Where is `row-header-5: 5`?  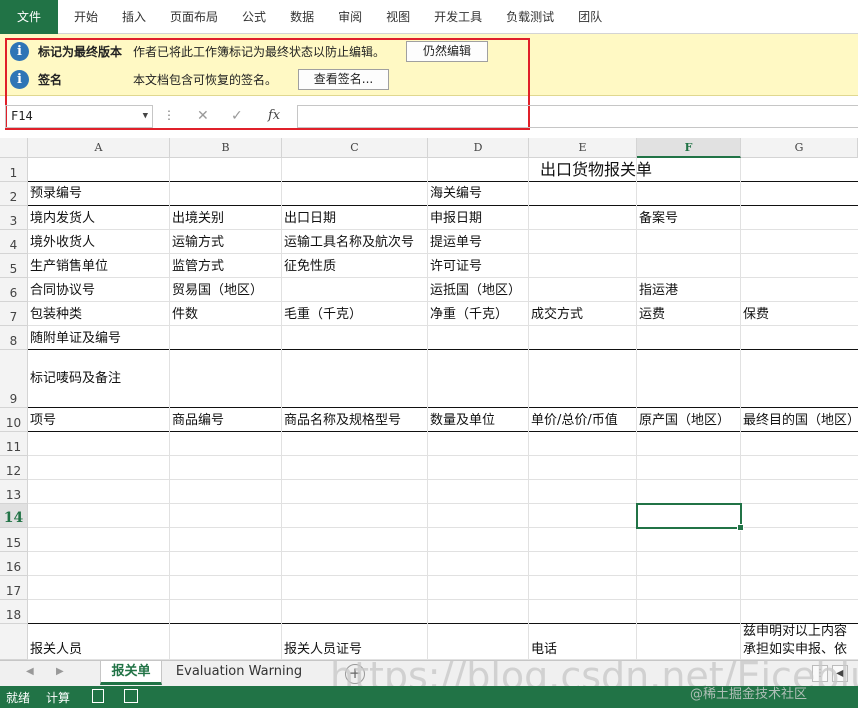 row-header-5: 5 is located at coordinates (14, 266).